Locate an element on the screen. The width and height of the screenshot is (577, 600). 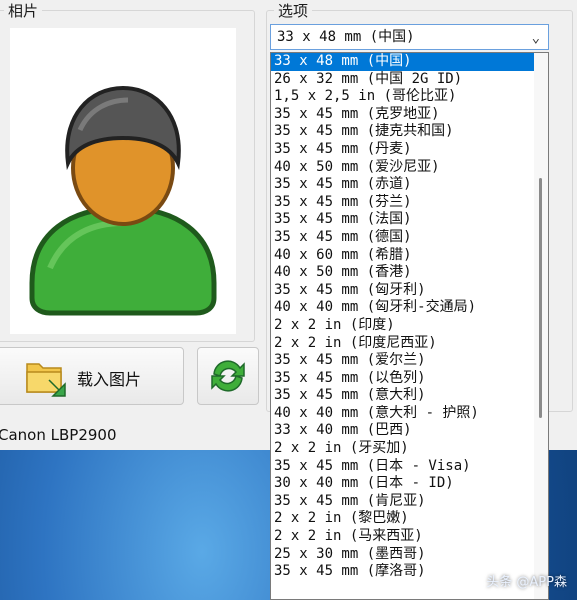
dropdown-option: 35 x 45 mm (匈牙利) is located at coordinates (409, 291).